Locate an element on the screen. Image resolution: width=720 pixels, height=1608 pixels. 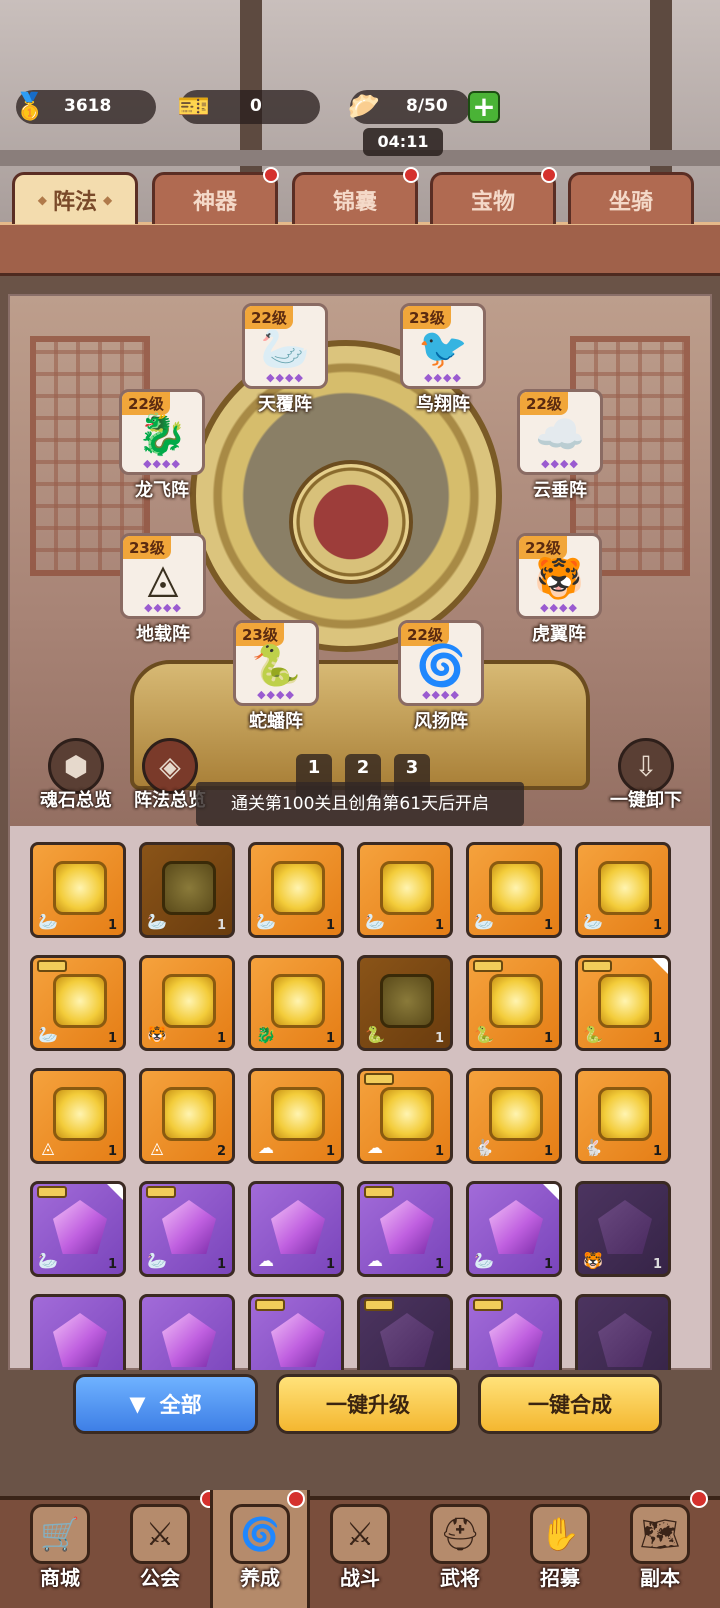
formation-niaoxiang: 23级 🐦 ◆◆◆◆ 鸟翔阵 is located at coordinates (443, 359).